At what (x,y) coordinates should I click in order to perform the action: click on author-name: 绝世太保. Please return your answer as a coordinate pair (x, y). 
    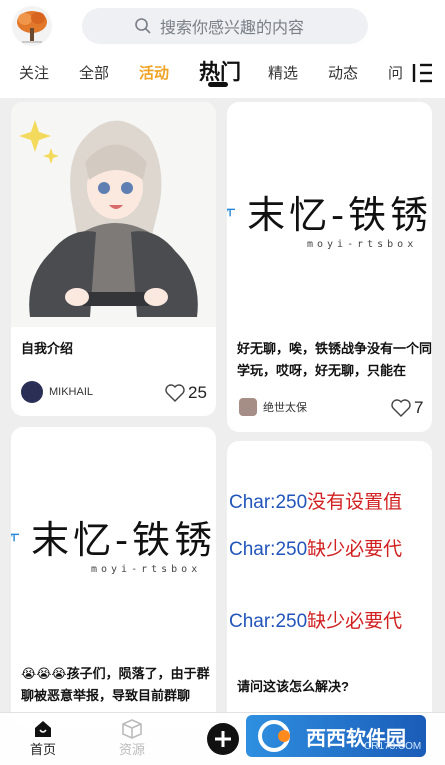
    Looking at the image, I should click on (285, 408).